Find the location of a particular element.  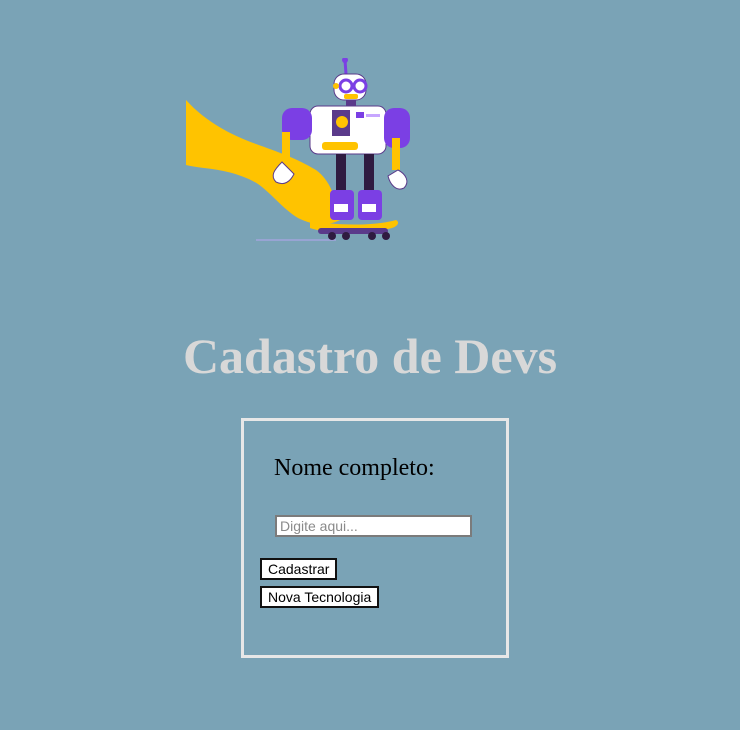

name-label: Nome completo: is located at coordinates (354, 468).